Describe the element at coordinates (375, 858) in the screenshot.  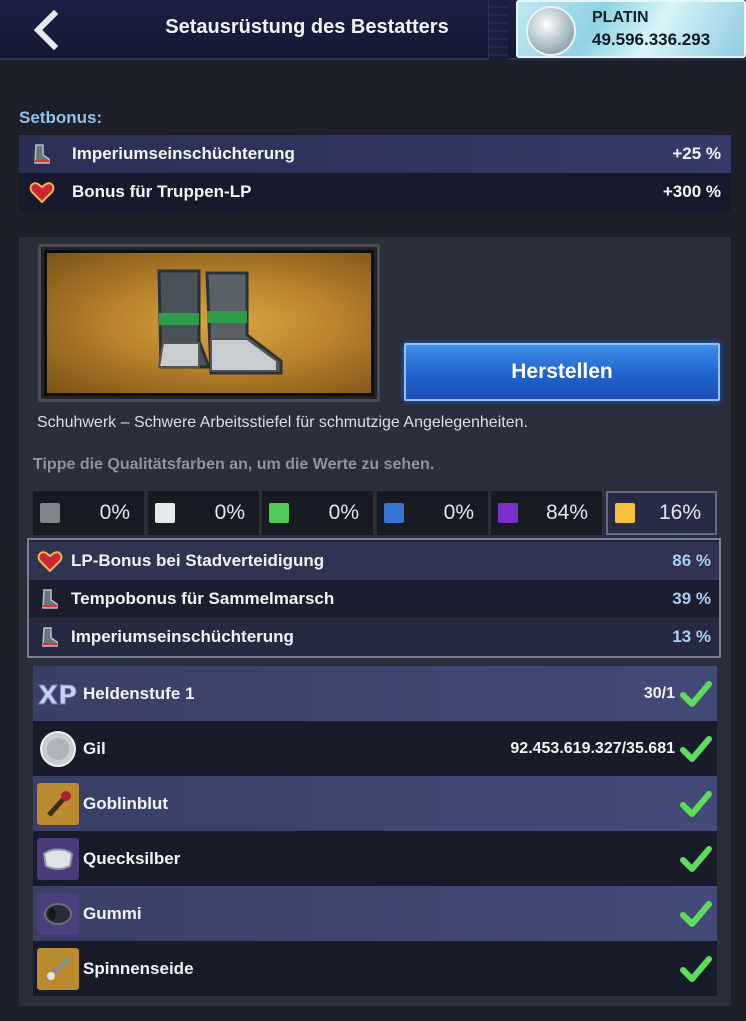
I see `requirement-row-quecksilber: Quecksilber` at that location.